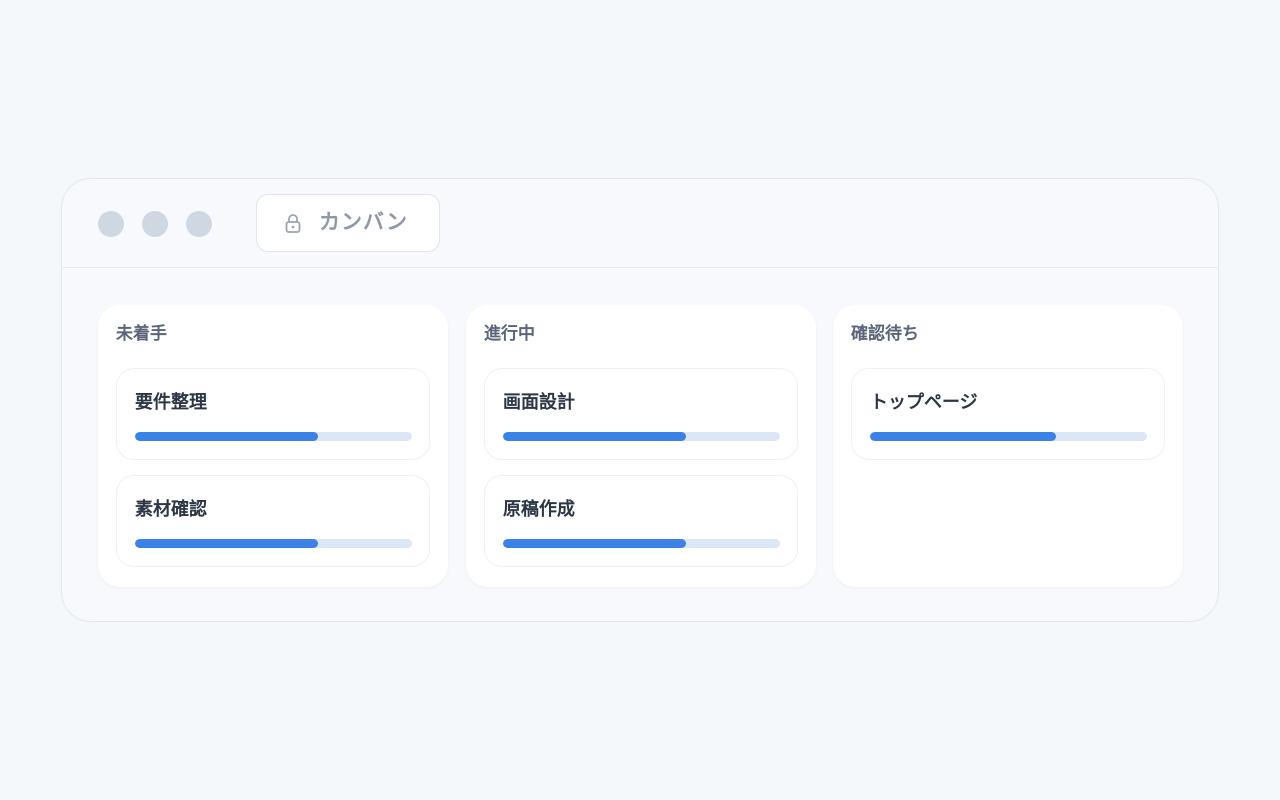 This screenshot has width=1280, height=800. Describe the element at coordinates (171, 509) in the screenshot. I see `task-title: 素材確認` at that location.